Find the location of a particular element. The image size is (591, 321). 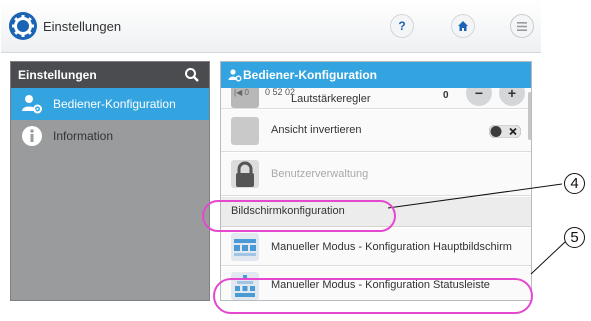

callout-5-leader is located at coordinates (548, 258).